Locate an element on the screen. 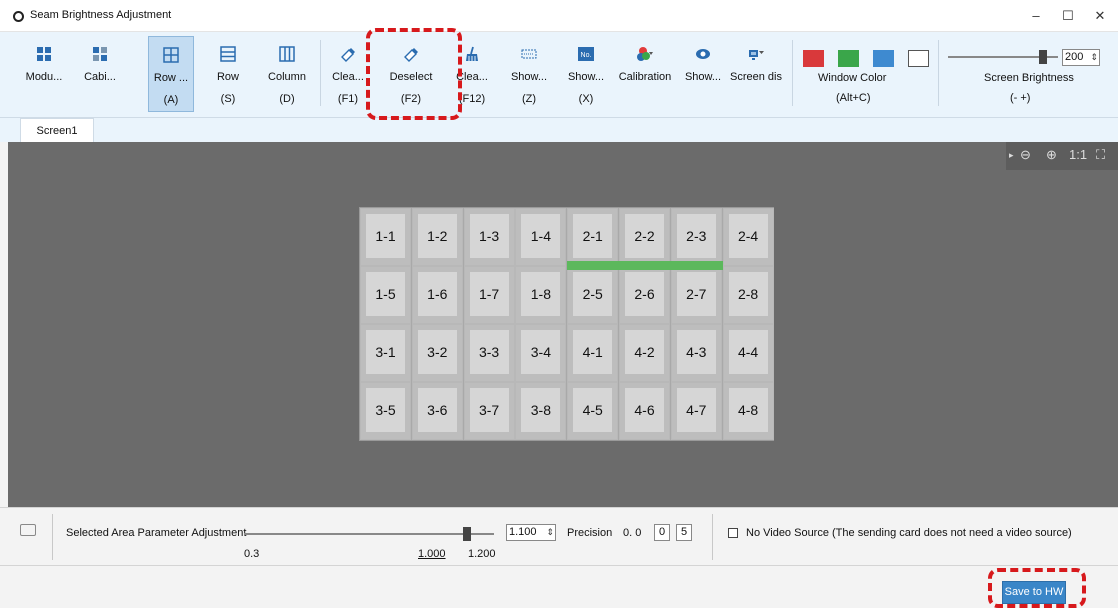 The width and height of the screenshot is (1118, 608). blue-swatch is located at coordinates (883, 58).